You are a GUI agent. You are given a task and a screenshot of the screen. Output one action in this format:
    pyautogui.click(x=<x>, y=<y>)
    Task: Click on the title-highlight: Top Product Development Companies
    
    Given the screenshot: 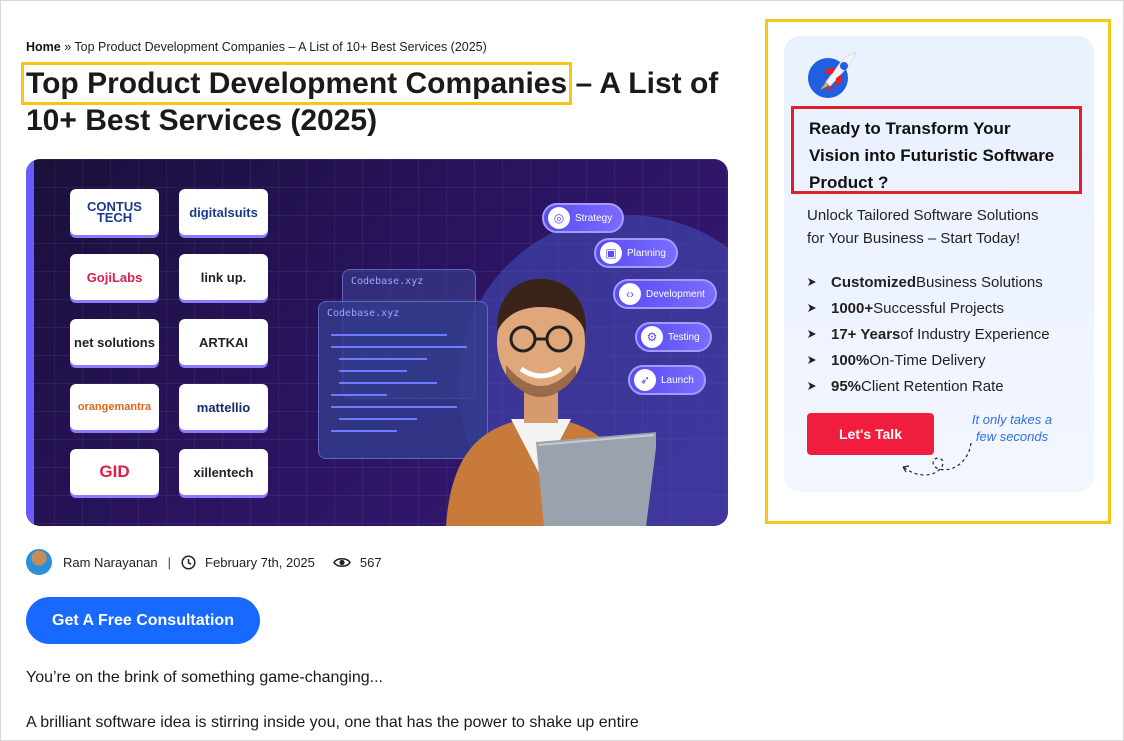 What is the action you would take?
    pyautogui.click(x=296, y=83)
    